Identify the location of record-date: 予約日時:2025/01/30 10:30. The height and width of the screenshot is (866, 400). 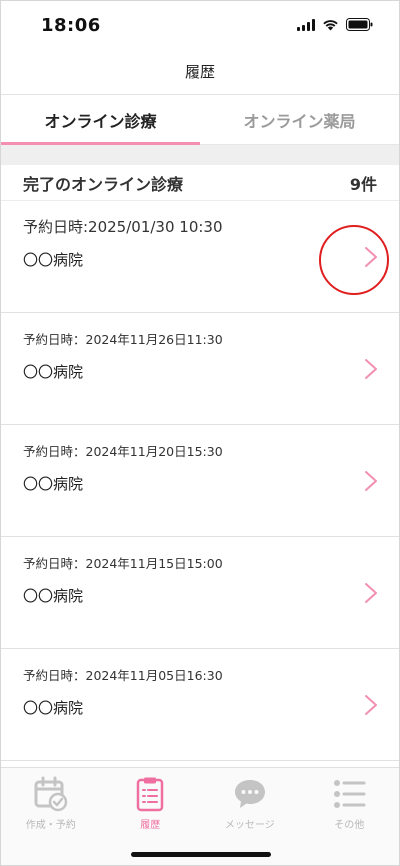
(123, 227).